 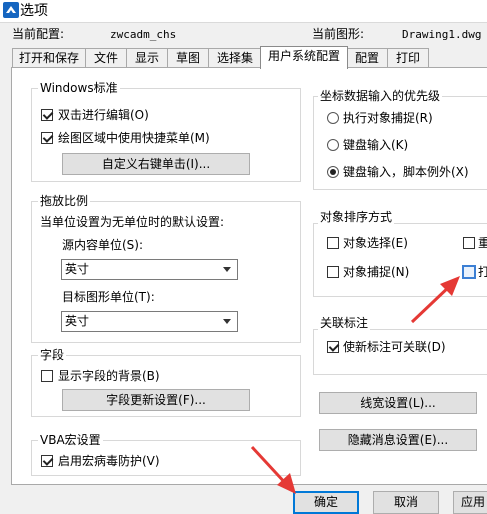 I want to click on arrow-to-ok-button, so click(x=273, y=469).